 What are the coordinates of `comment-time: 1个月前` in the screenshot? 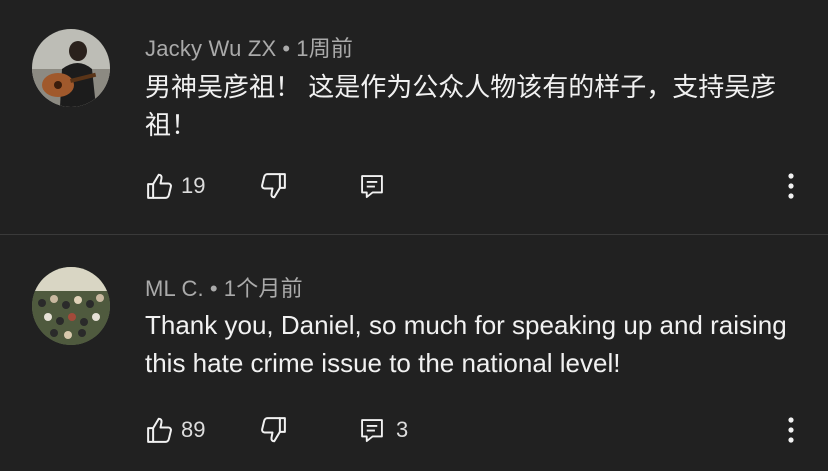 It's located at (263, 288).